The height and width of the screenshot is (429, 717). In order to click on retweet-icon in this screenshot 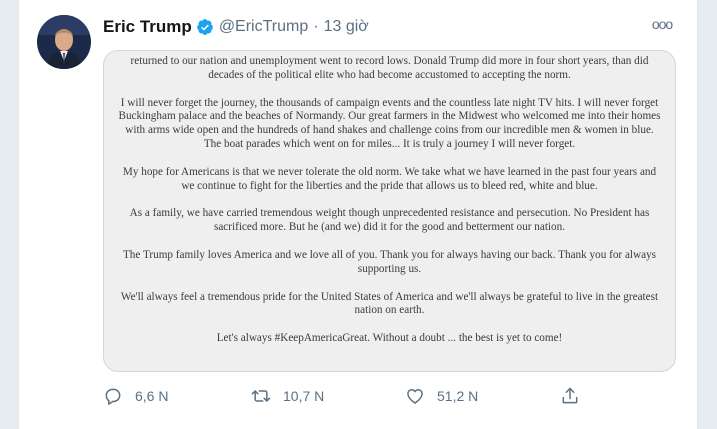, I will do `click(261, 396)`.